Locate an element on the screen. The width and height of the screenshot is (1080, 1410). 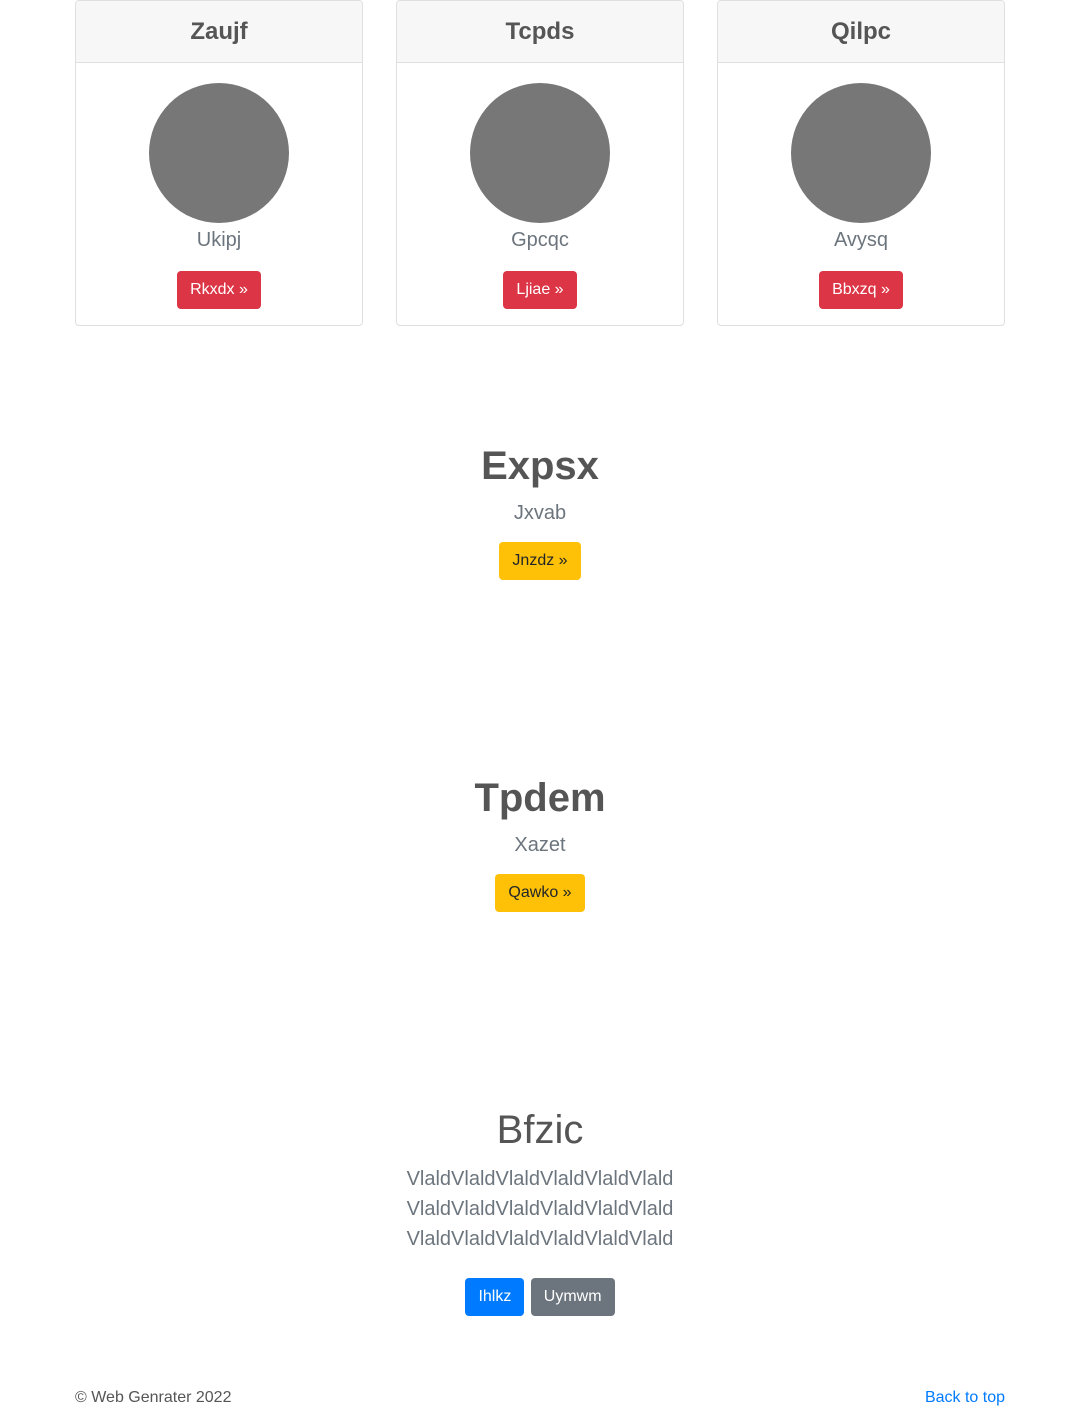
card-title: Qilpc is located at coordinates (861, 32).